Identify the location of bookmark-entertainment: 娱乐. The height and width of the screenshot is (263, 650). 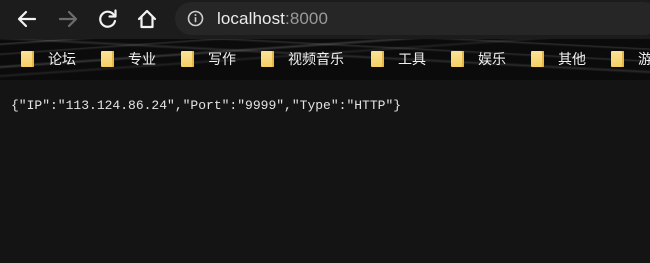
(478, 59).